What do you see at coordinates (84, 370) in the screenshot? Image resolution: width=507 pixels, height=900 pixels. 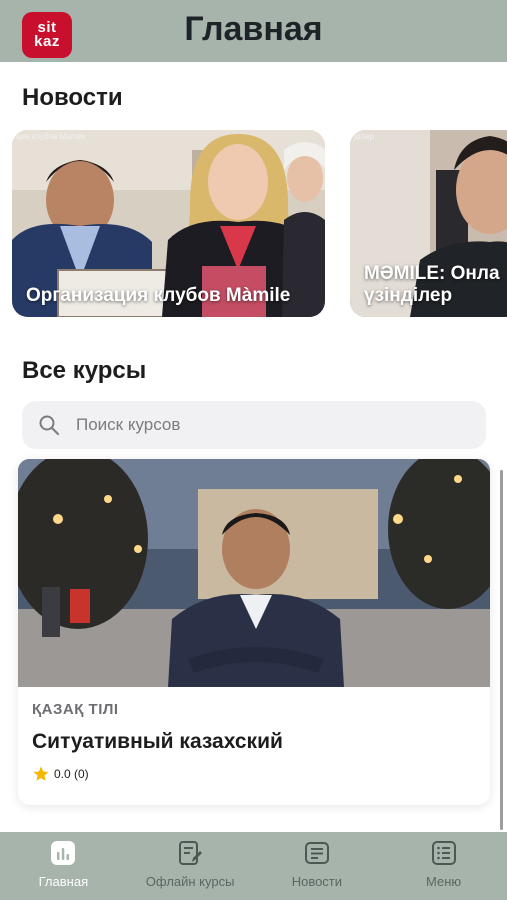 I see `courses-section-title: Все курсы` at bounding box center [84, 370].